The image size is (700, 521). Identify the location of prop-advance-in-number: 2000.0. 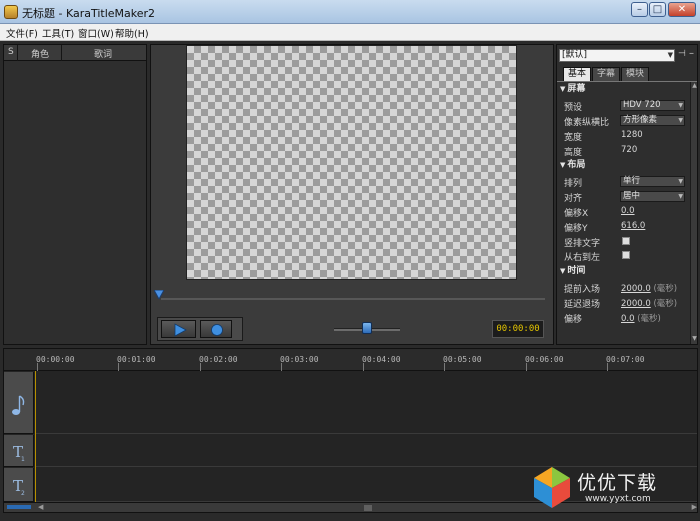
(636, 289).